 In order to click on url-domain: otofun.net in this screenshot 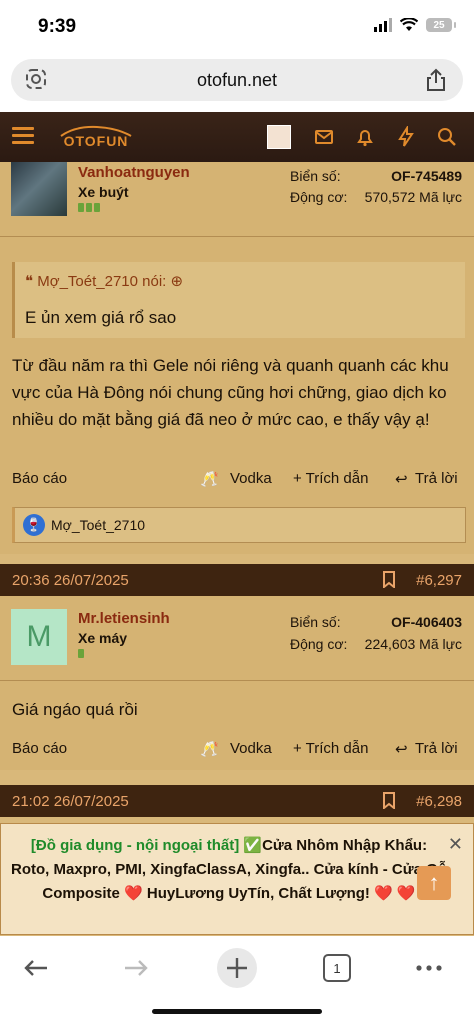, I will do `click(237, 80)`.